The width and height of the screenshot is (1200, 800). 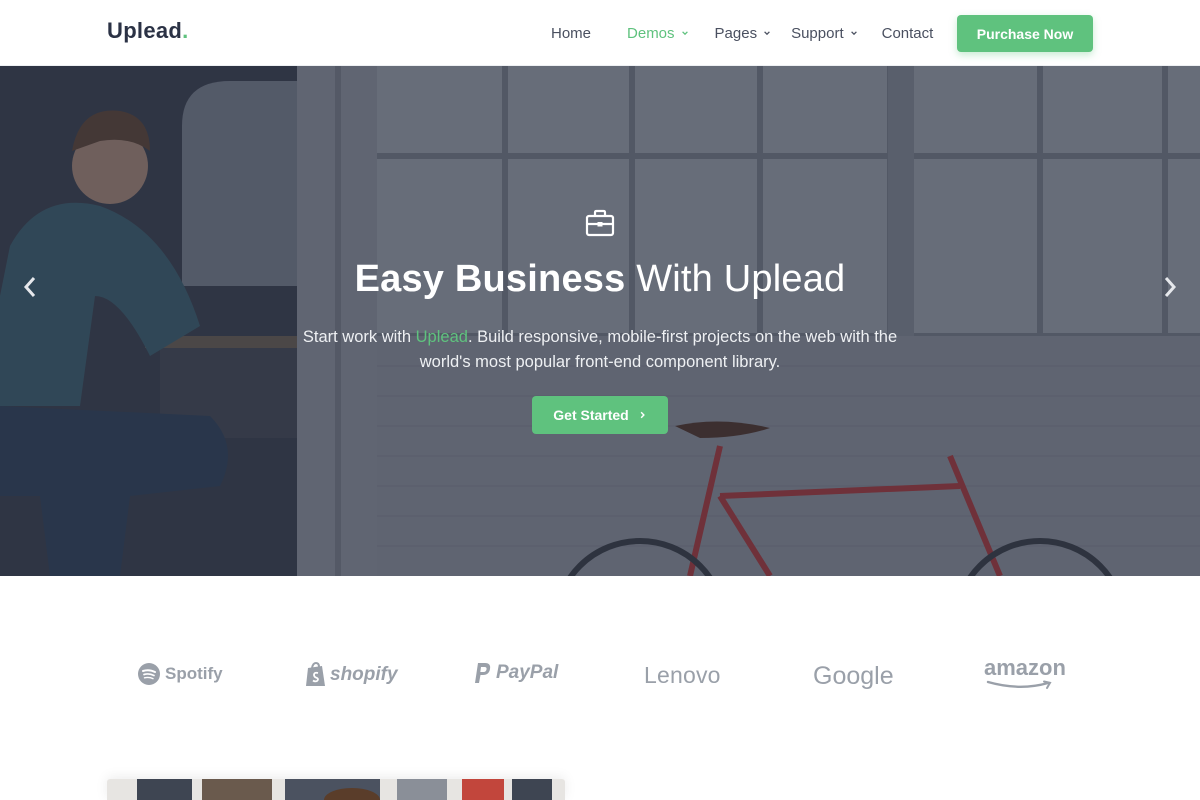 I want to click on nav-item-label: Home, so click(x=571, y=33).